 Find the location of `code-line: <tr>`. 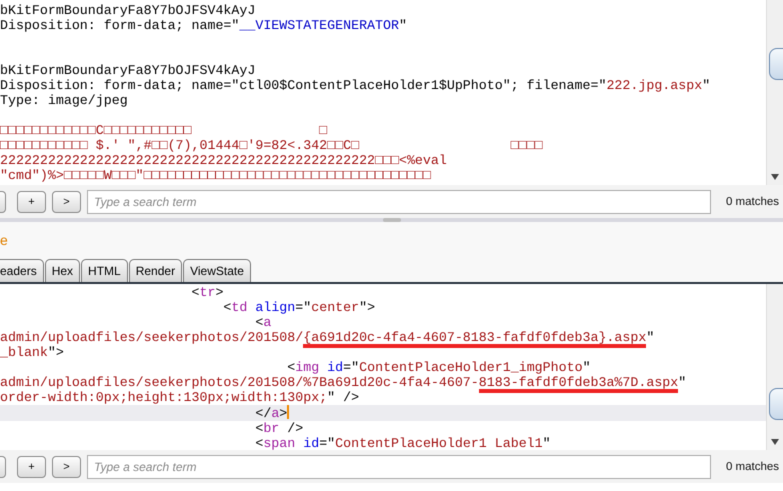

code-line: <tr> is located at coordinates (207, 292).